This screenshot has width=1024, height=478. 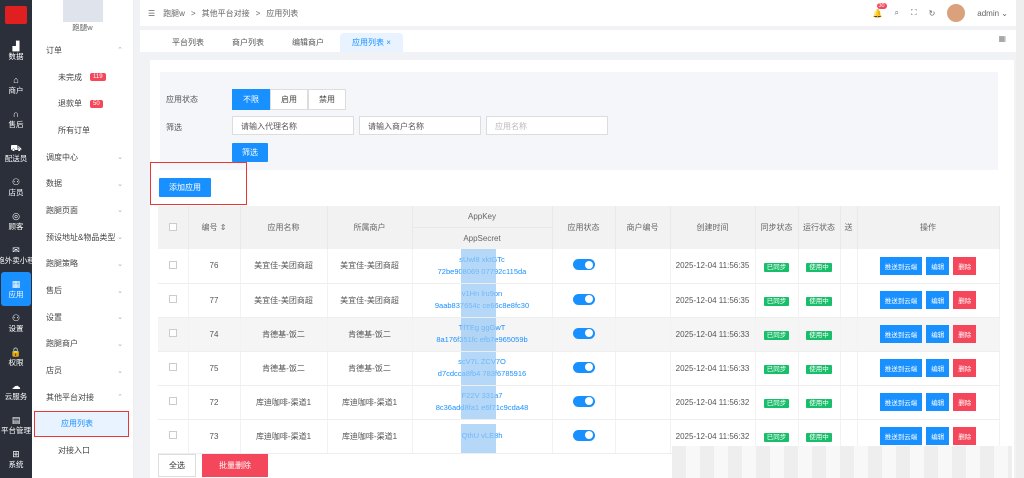 I want to click on tab-1: 商户列表, so click(x=248, y=42).